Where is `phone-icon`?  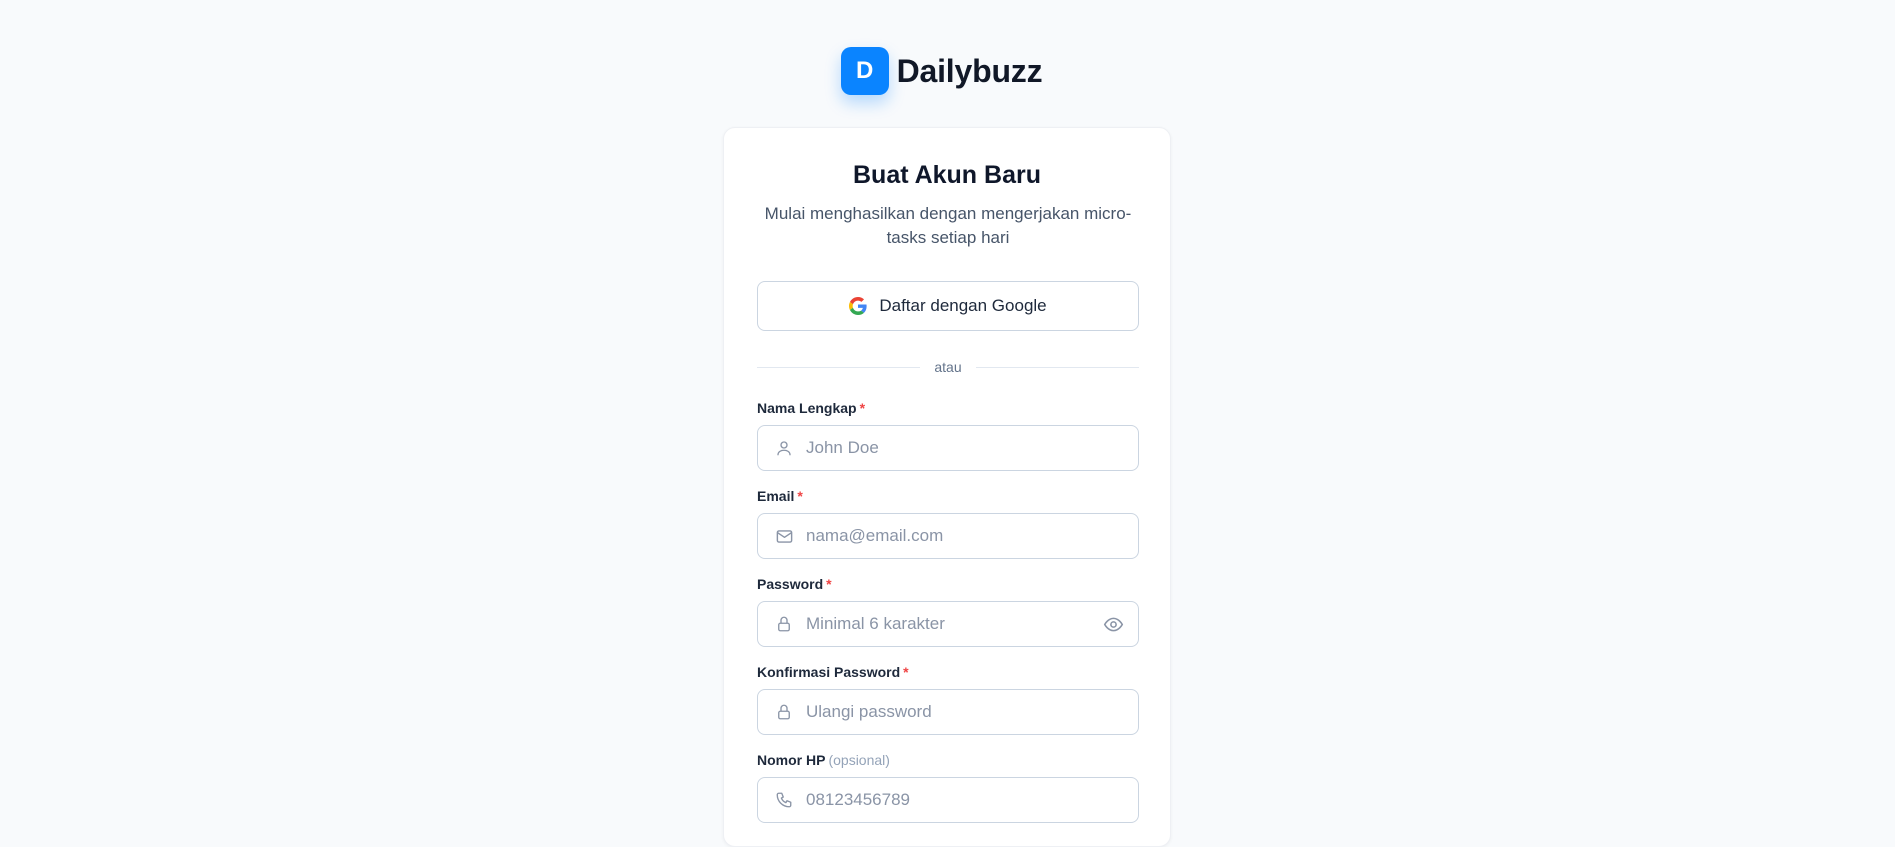 phone-icon is located at coordinates (784, 800).